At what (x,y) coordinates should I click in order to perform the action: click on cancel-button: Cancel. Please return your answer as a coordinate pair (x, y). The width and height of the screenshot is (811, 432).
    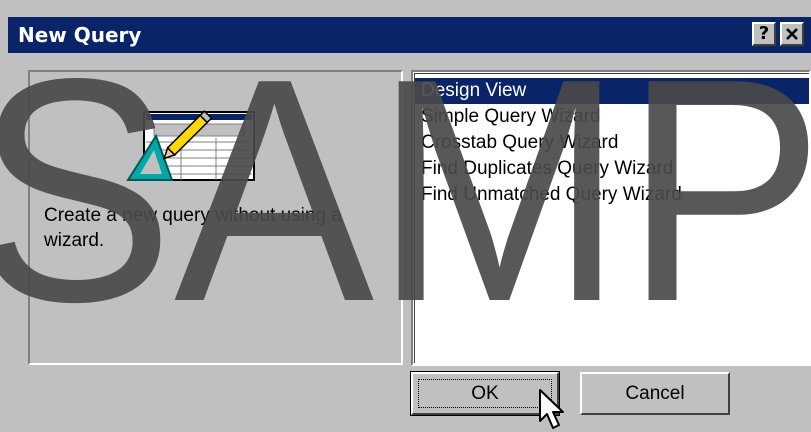
    Looking at the image, I should click on (655, 393).